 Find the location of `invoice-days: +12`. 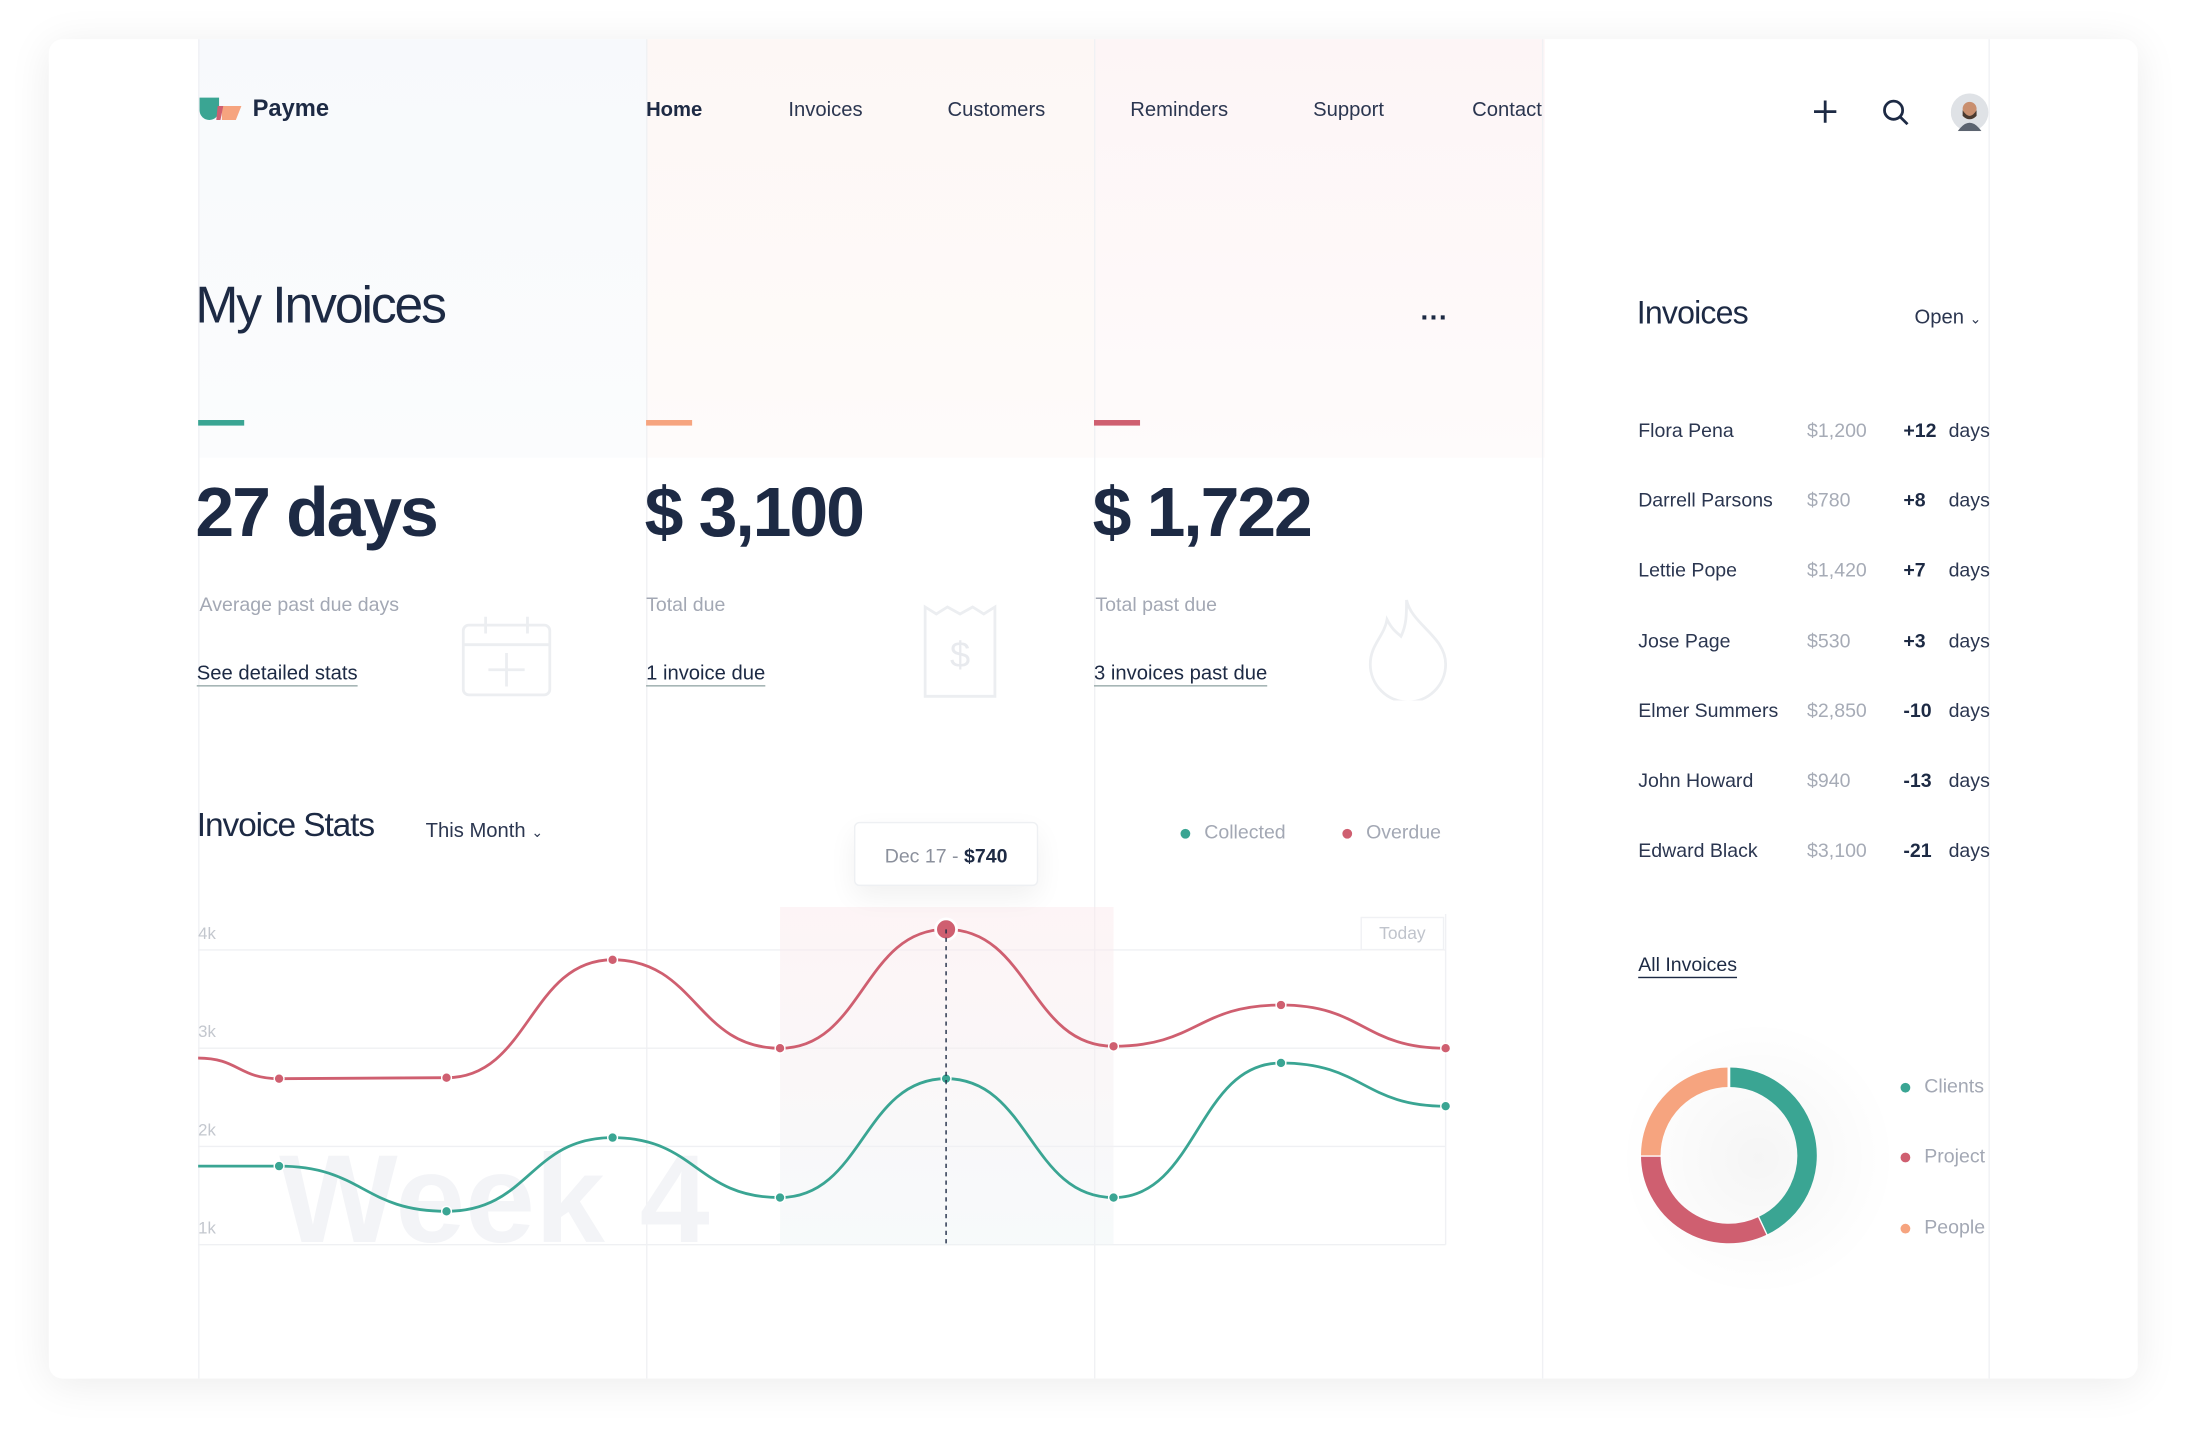

invoice-days: +12 is located at coordinates (1920, 429).